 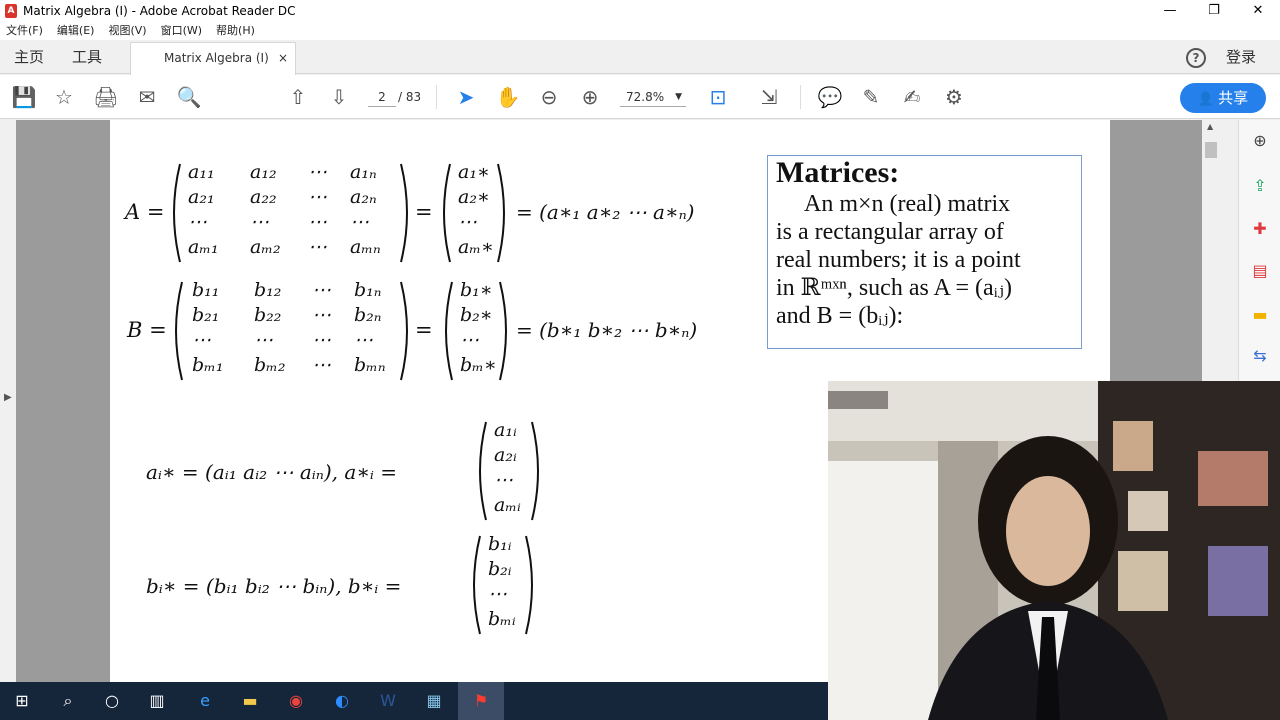 I want to click on tab-tools: 工具, so click(x=87, y=57).